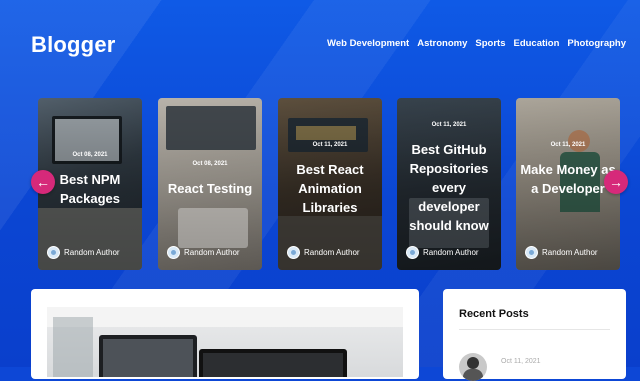  Describe the element at coordinates (534, 329) in the screenshot. I see `divider` at that location.